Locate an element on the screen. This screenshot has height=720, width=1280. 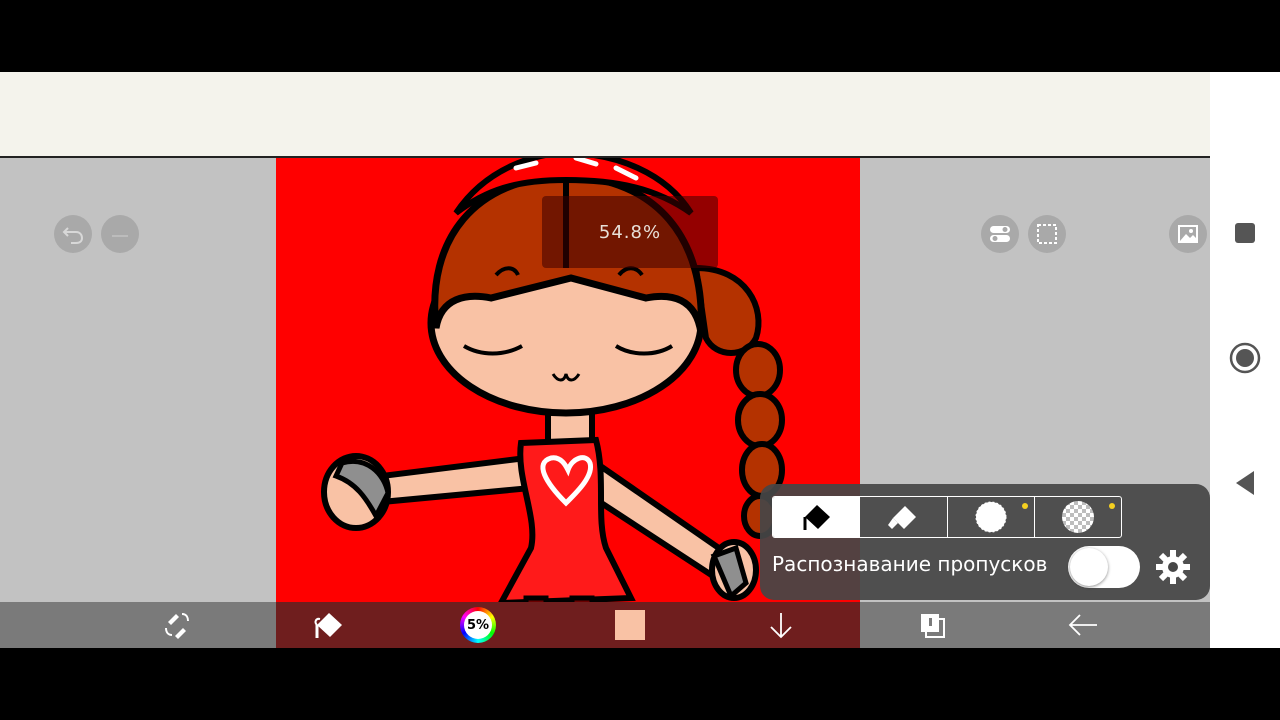
download-icon is located at coordinates (781, 626).